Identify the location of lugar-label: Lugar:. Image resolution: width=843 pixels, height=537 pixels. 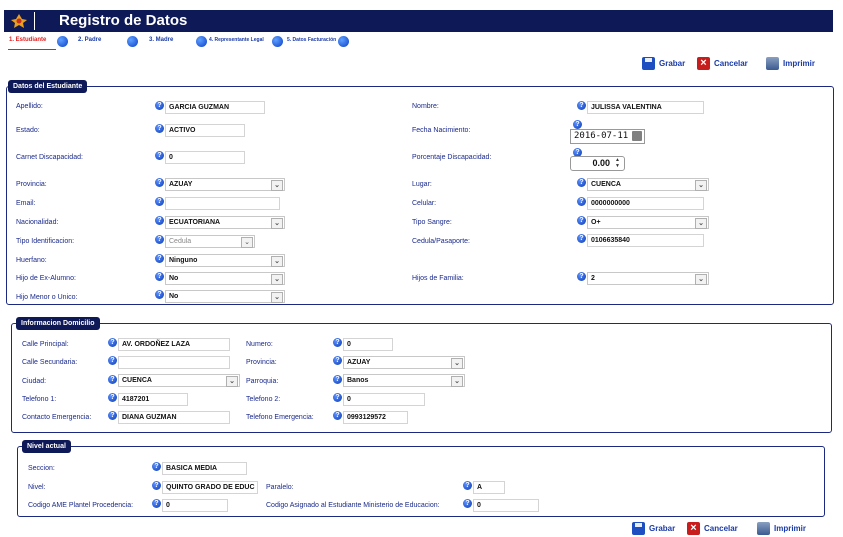
(422, 184).